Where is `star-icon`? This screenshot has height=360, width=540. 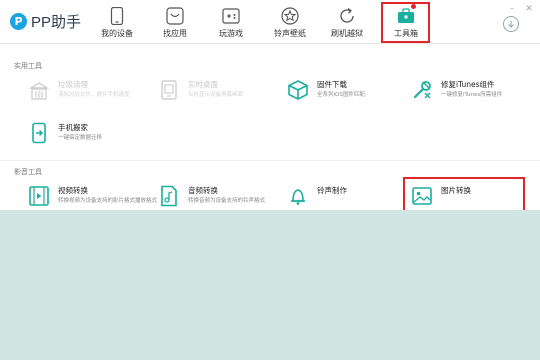 star-icon is located at coordinates (290, 16).